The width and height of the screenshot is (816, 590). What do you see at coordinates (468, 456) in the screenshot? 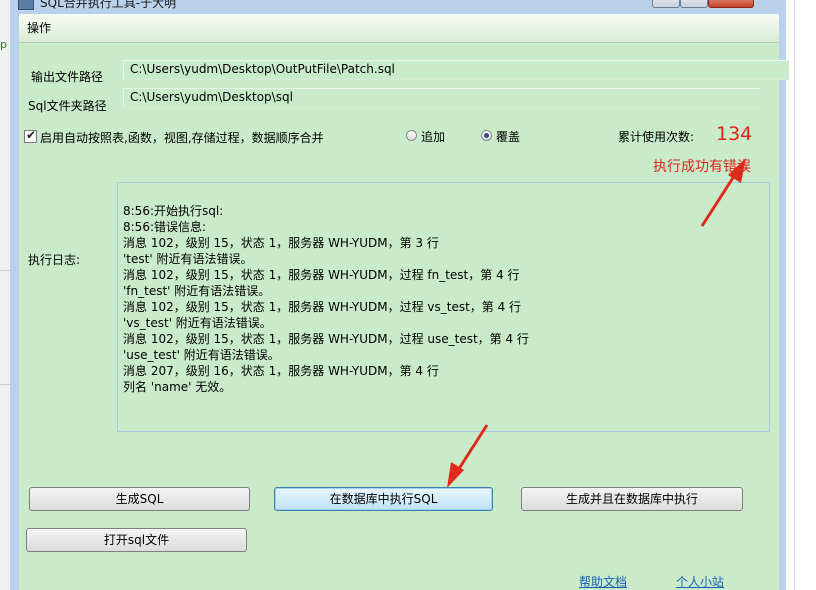
I see `annotation-arrow-execute` at bounding box center [468, 456].